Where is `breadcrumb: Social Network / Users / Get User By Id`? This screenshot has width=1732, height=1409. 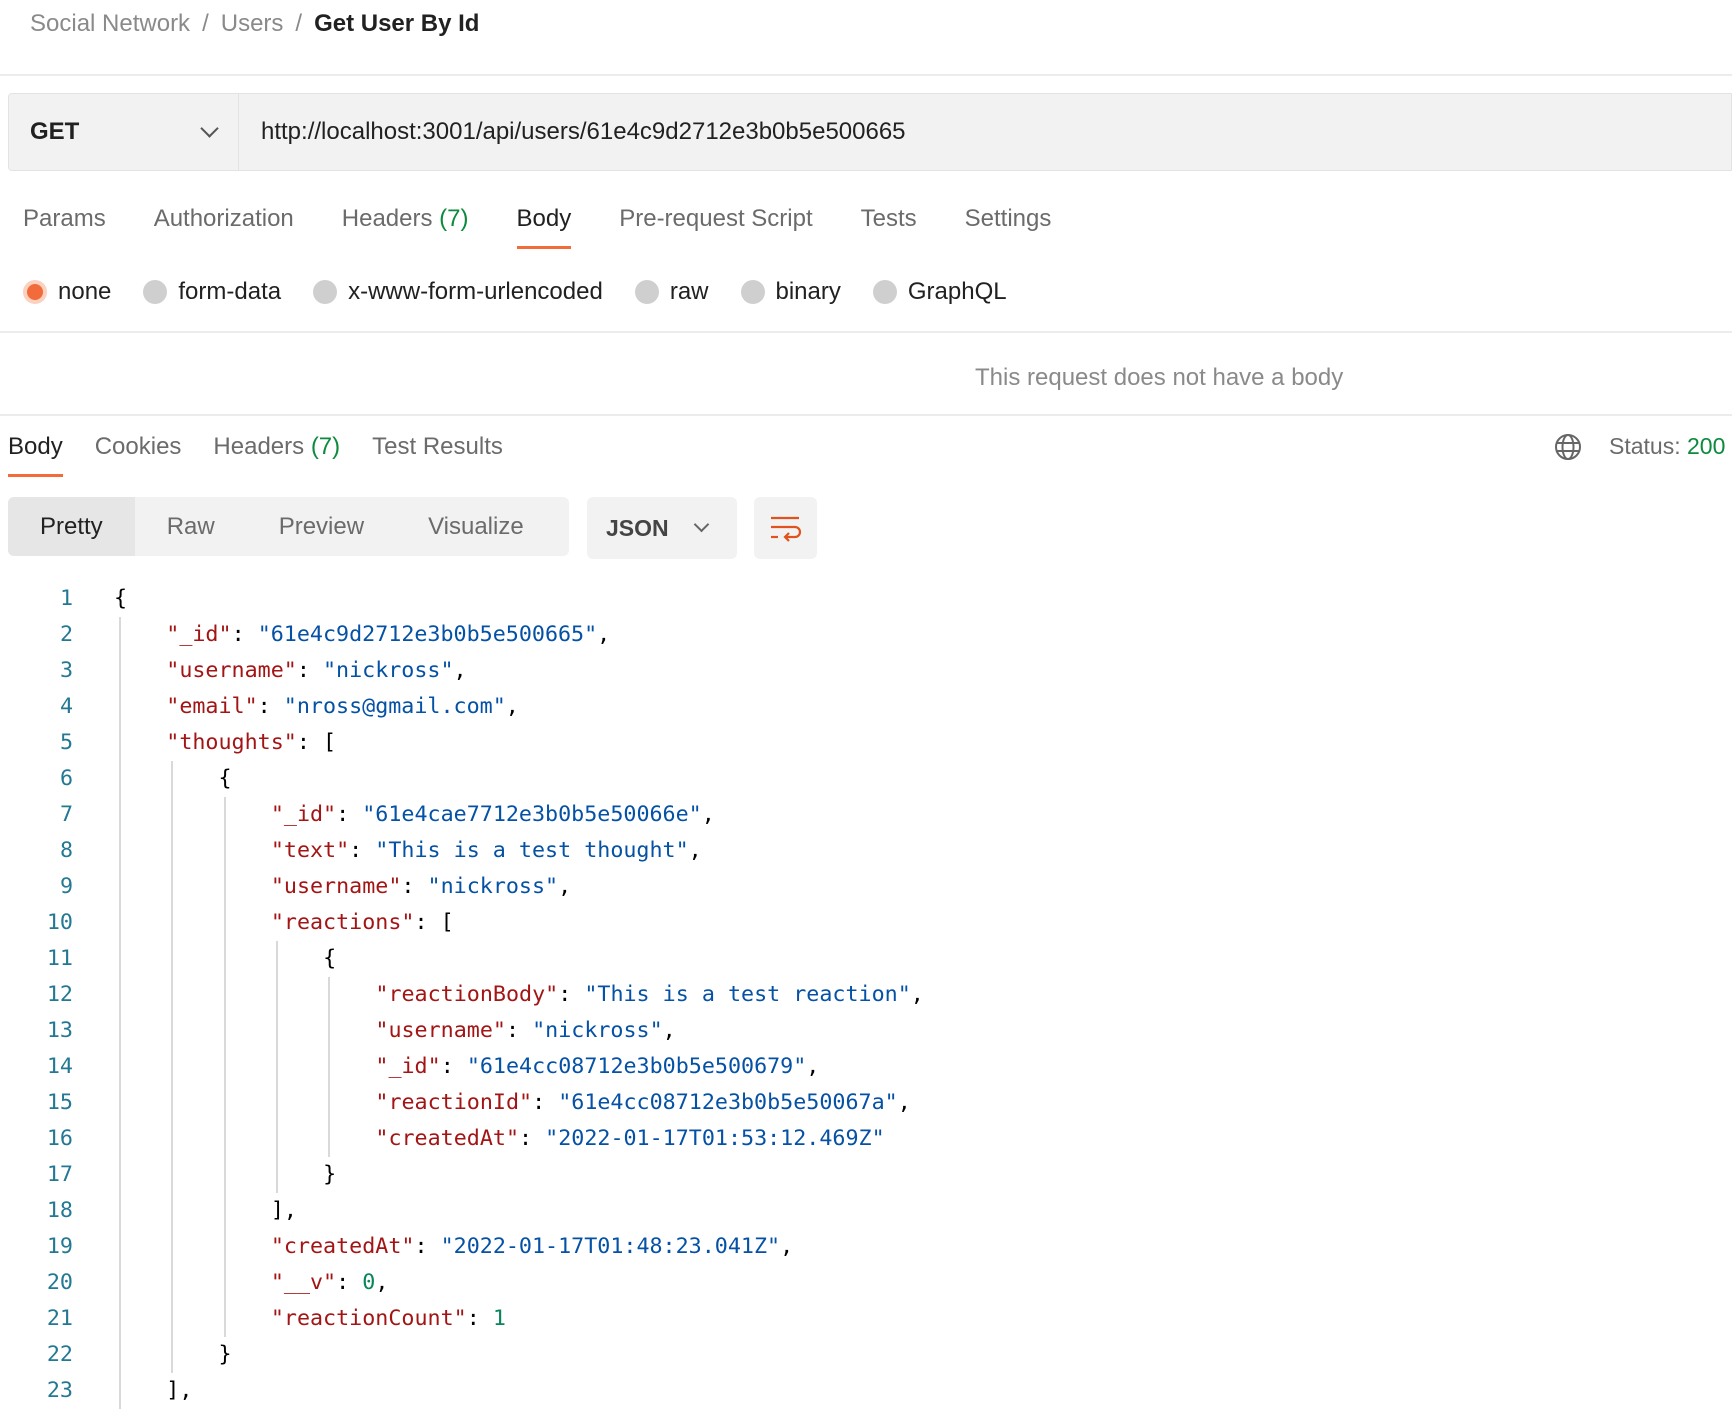 breadcrumb: Social Network / Users / Get User By Id is located at coordinates (254, 24).